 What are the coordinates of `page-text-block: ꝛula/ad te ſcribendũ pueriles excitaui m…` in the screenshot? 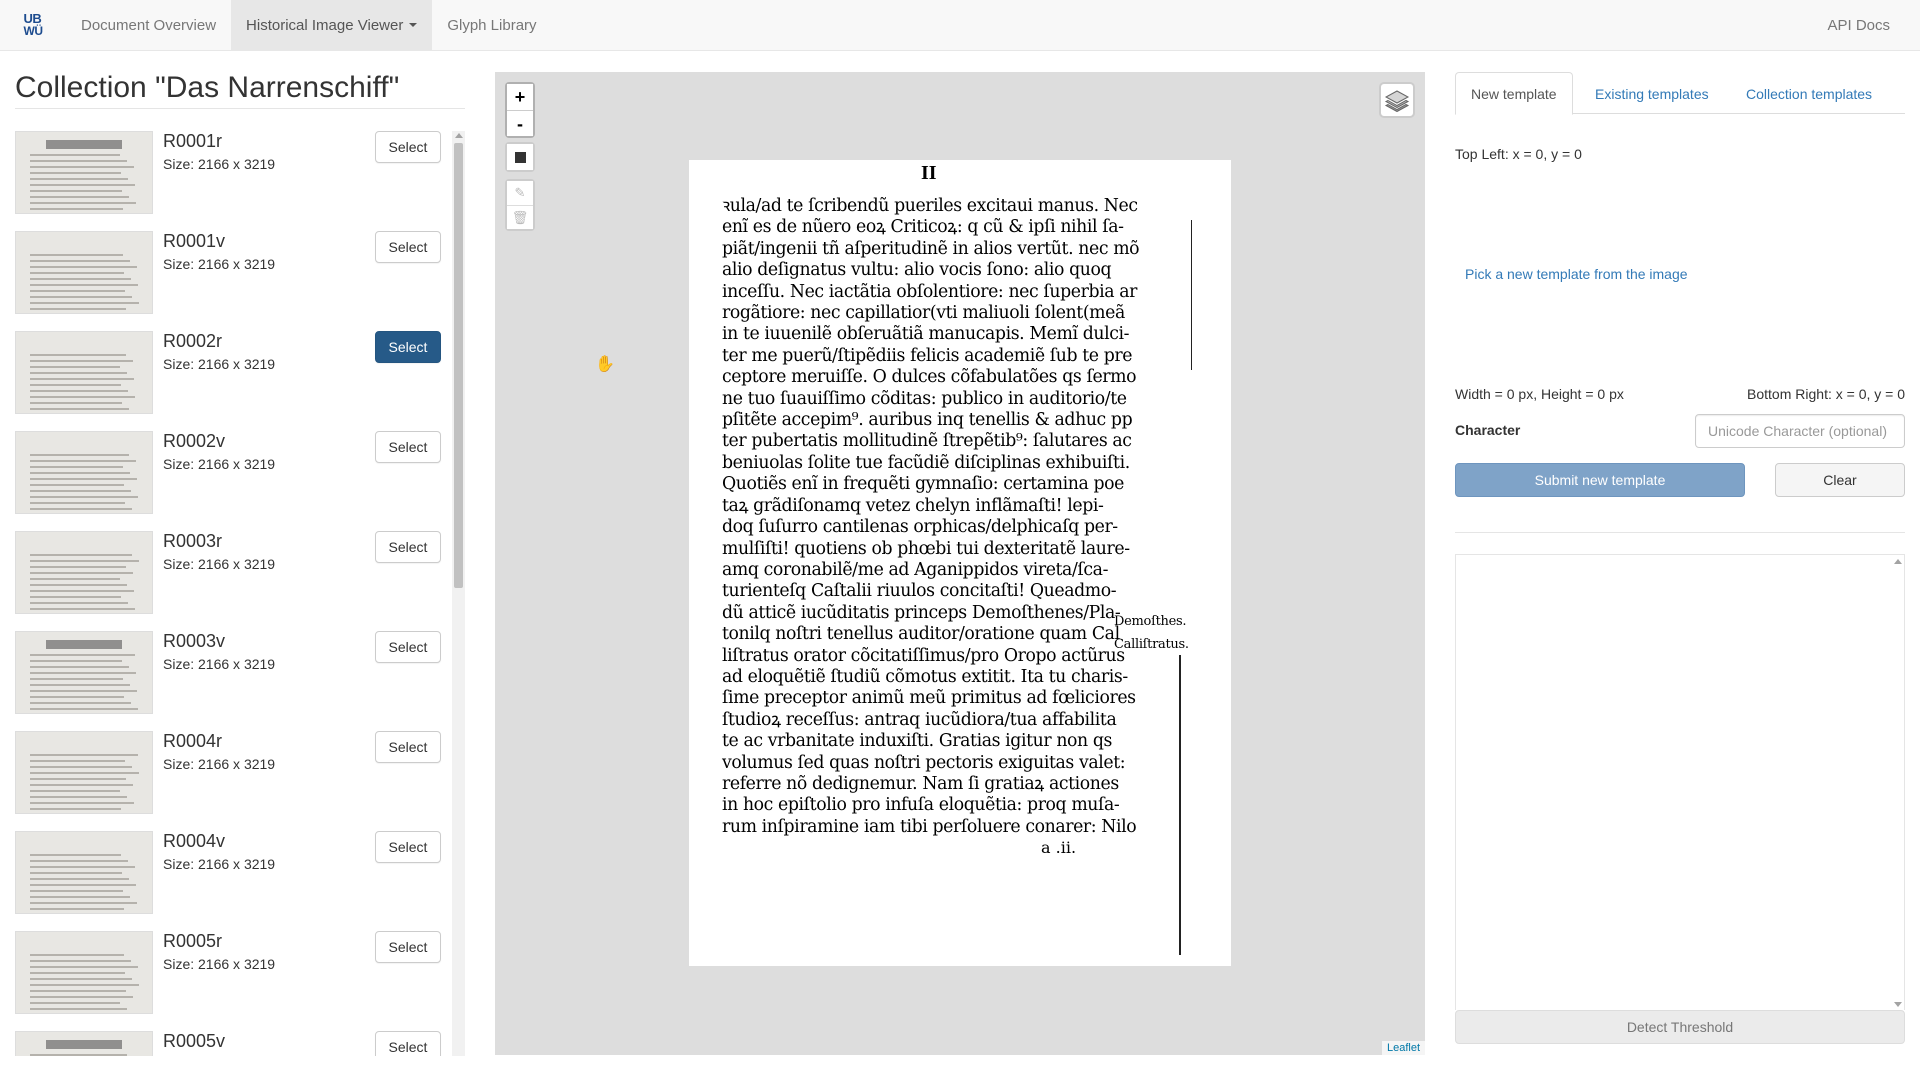 It's located at (931, 517).